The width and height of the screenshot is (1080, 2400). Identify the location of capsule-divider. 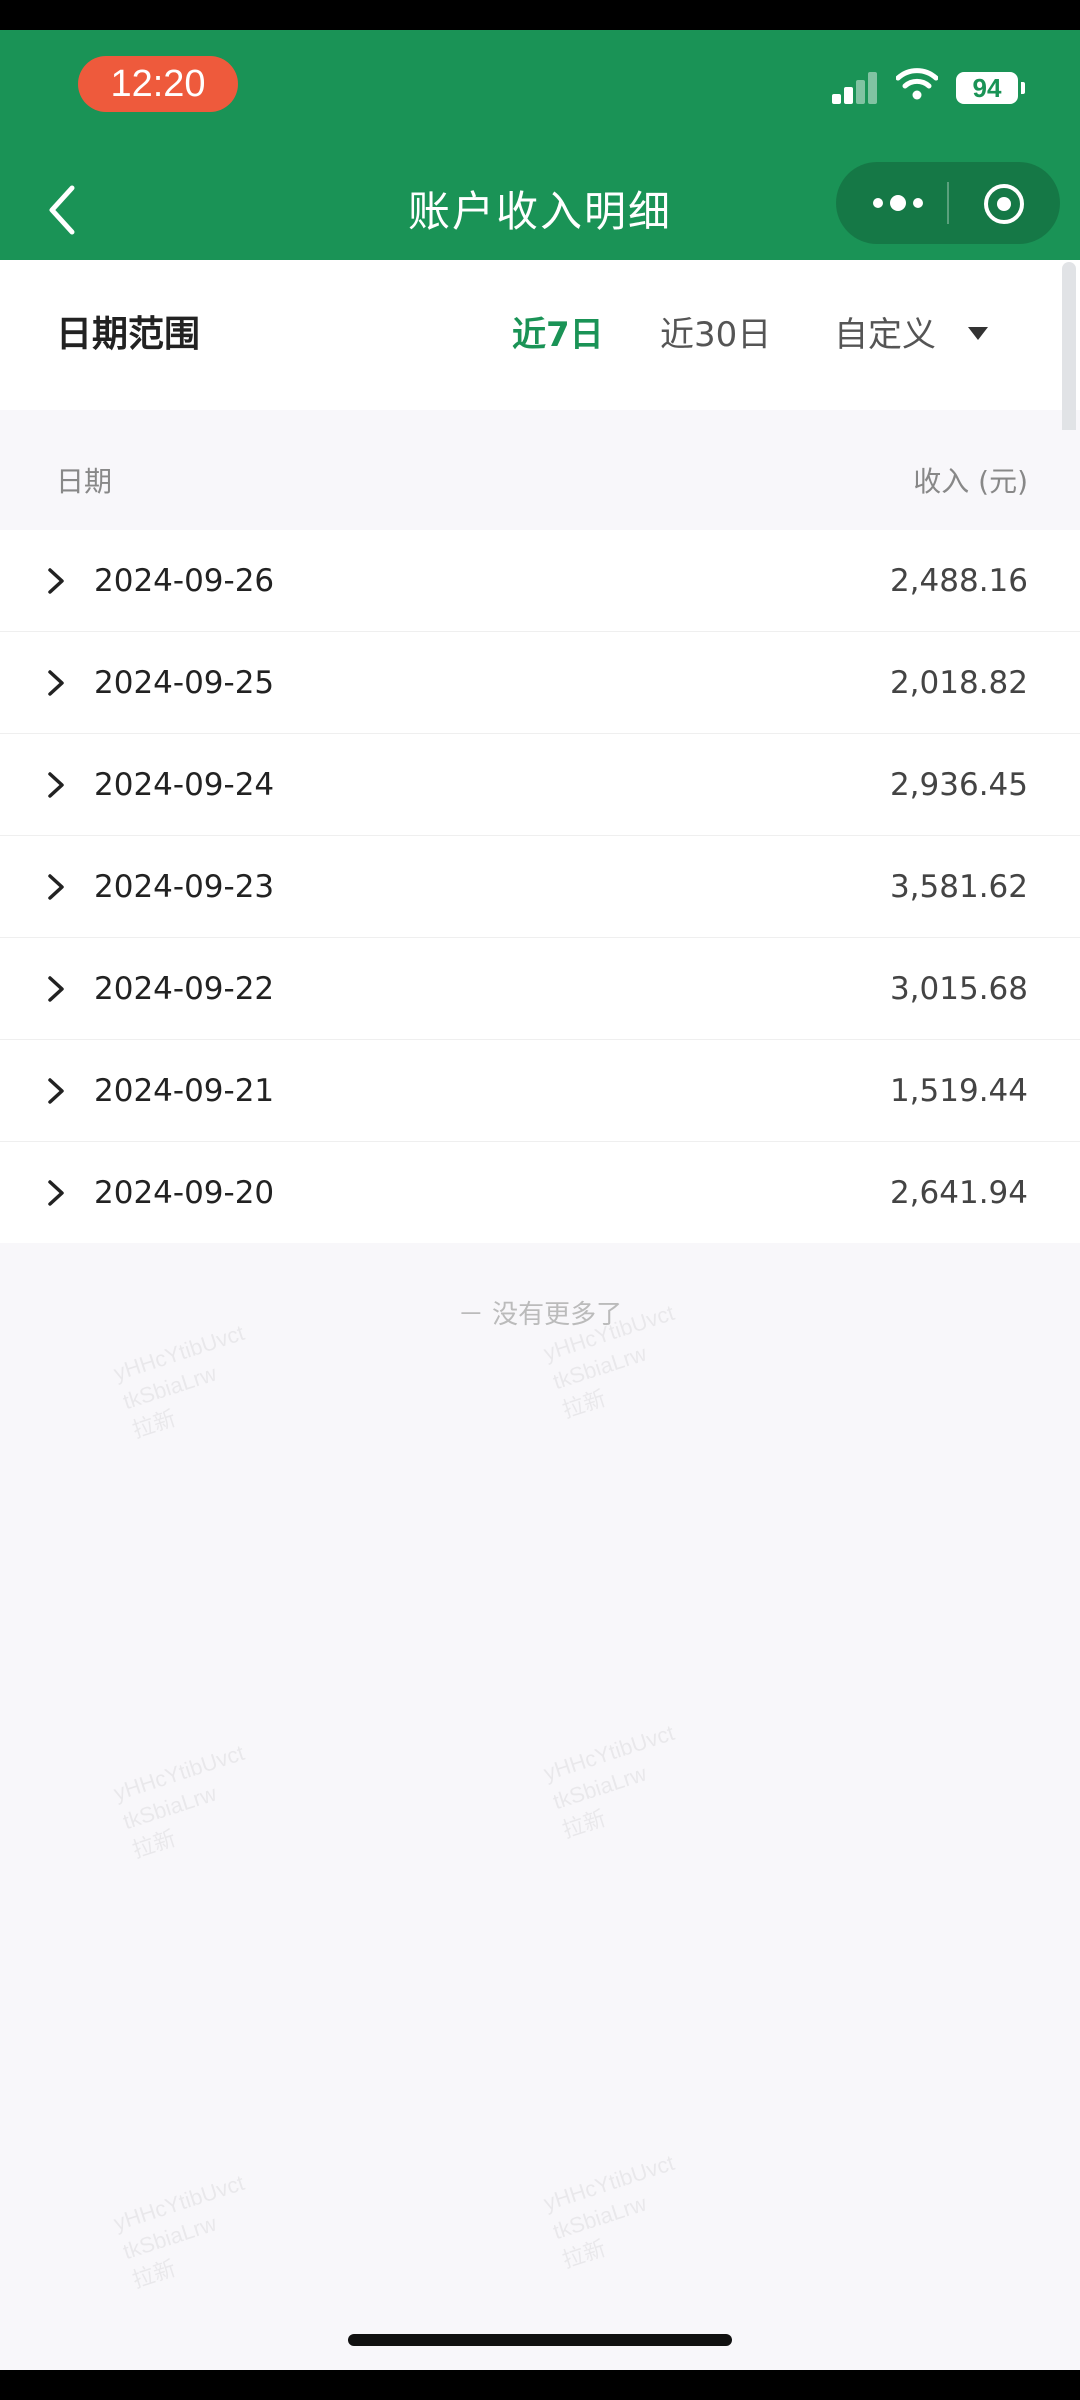
(948, 203).